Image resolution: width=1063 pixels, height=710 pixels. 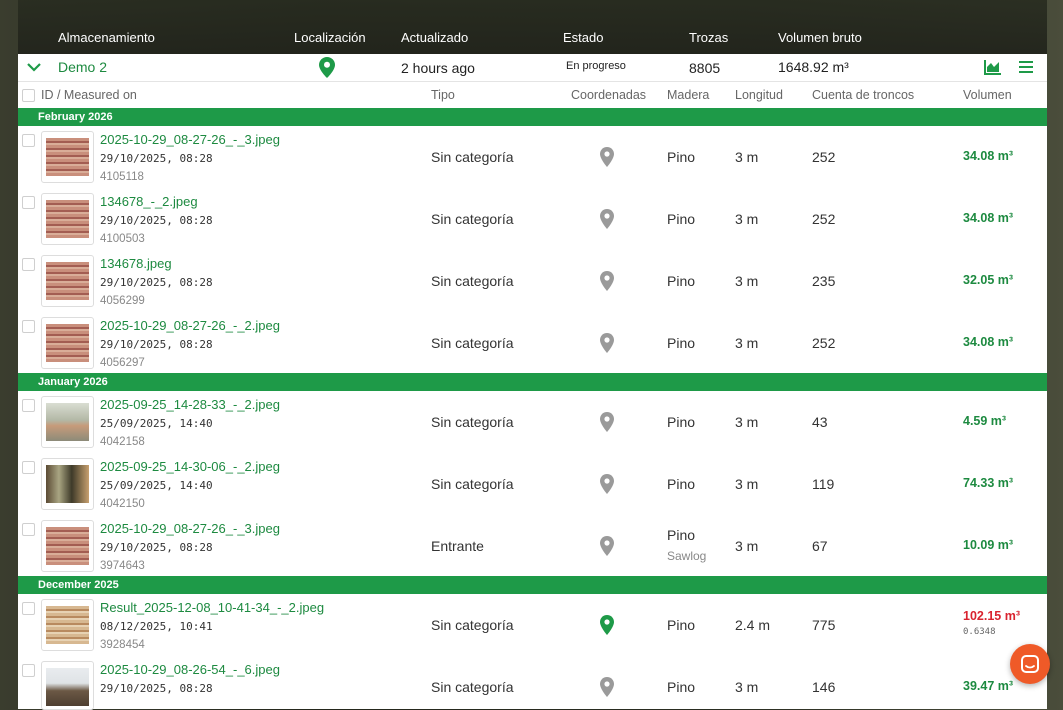 What do you see at coordinates (190, 325) in the screenshot?
I see `file-name: 2025-10-29_08-27-26_-_2.jpeg` at bounding box center [190, 325].